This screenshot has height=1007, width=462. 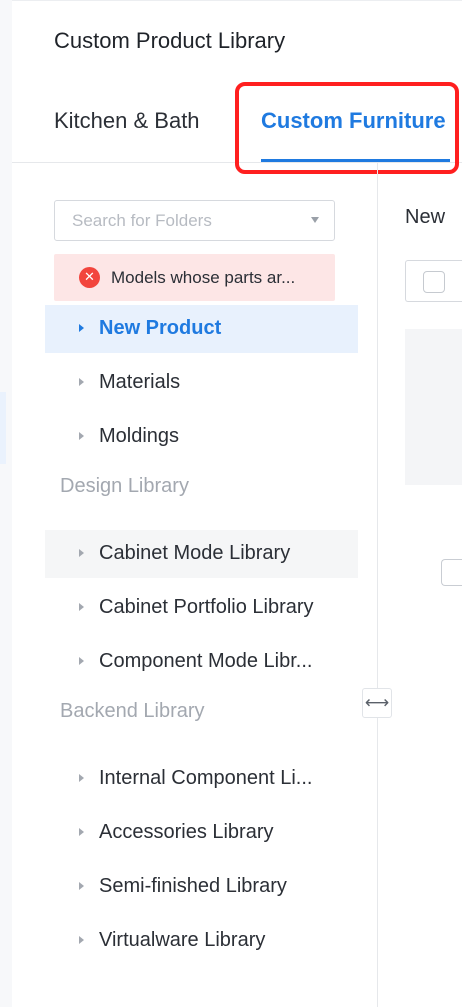 What do you see at coordinates (160, 328) in the screenshot?
I see `tree-item-label: New Product` at bounding box center [160, 328].